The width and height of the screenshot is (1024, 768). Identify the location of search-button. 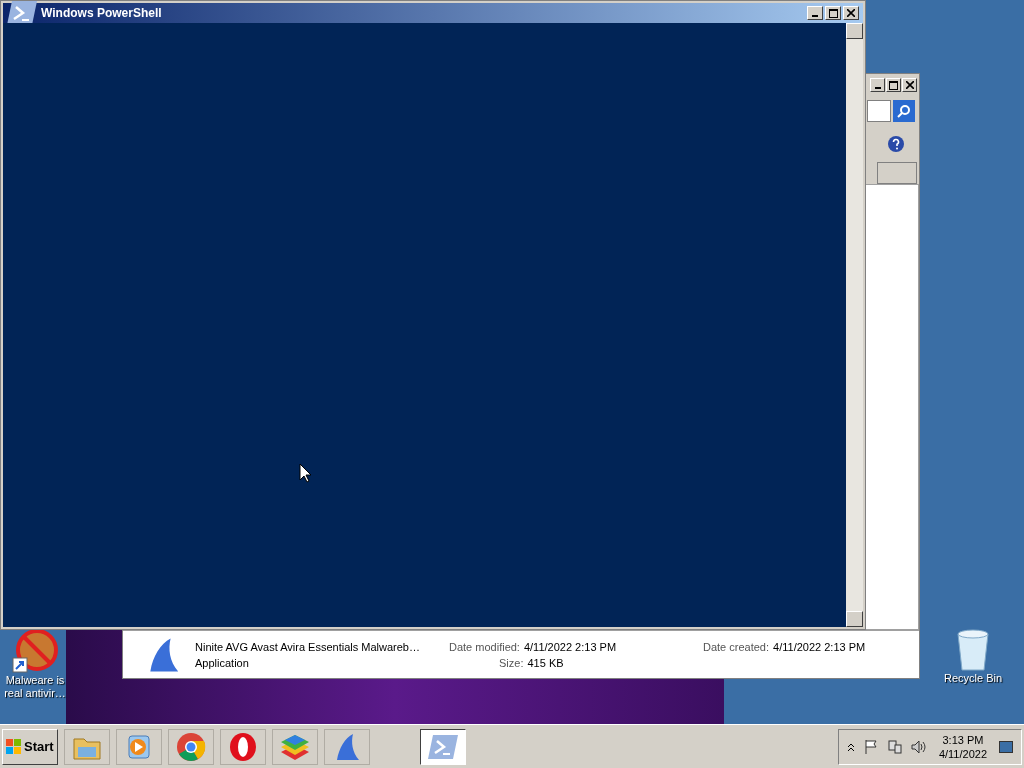
(904, 111).